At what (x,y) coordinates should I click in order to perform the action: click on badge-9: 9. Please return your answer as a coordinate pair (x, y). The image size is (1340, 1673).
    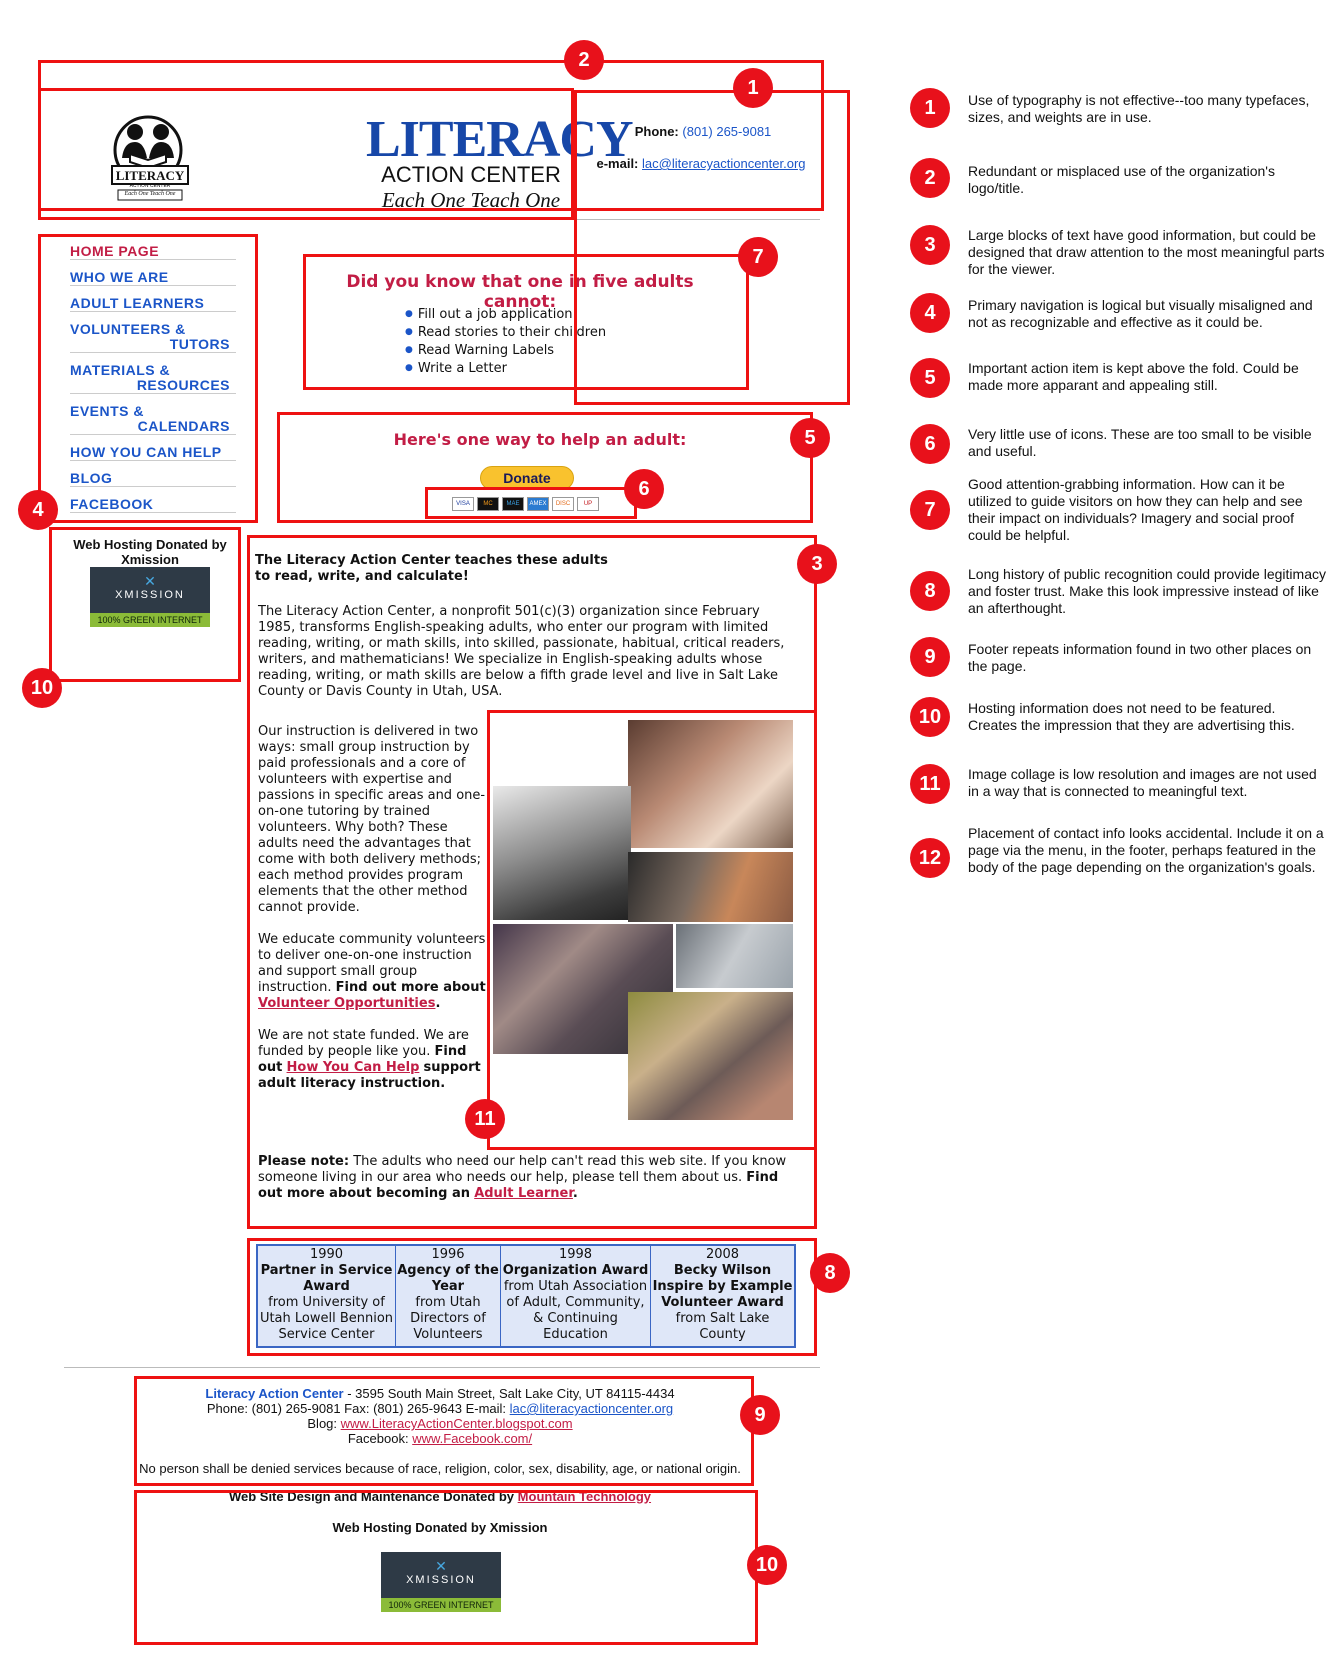
    Looking at the image, I should click on (760, 1415).